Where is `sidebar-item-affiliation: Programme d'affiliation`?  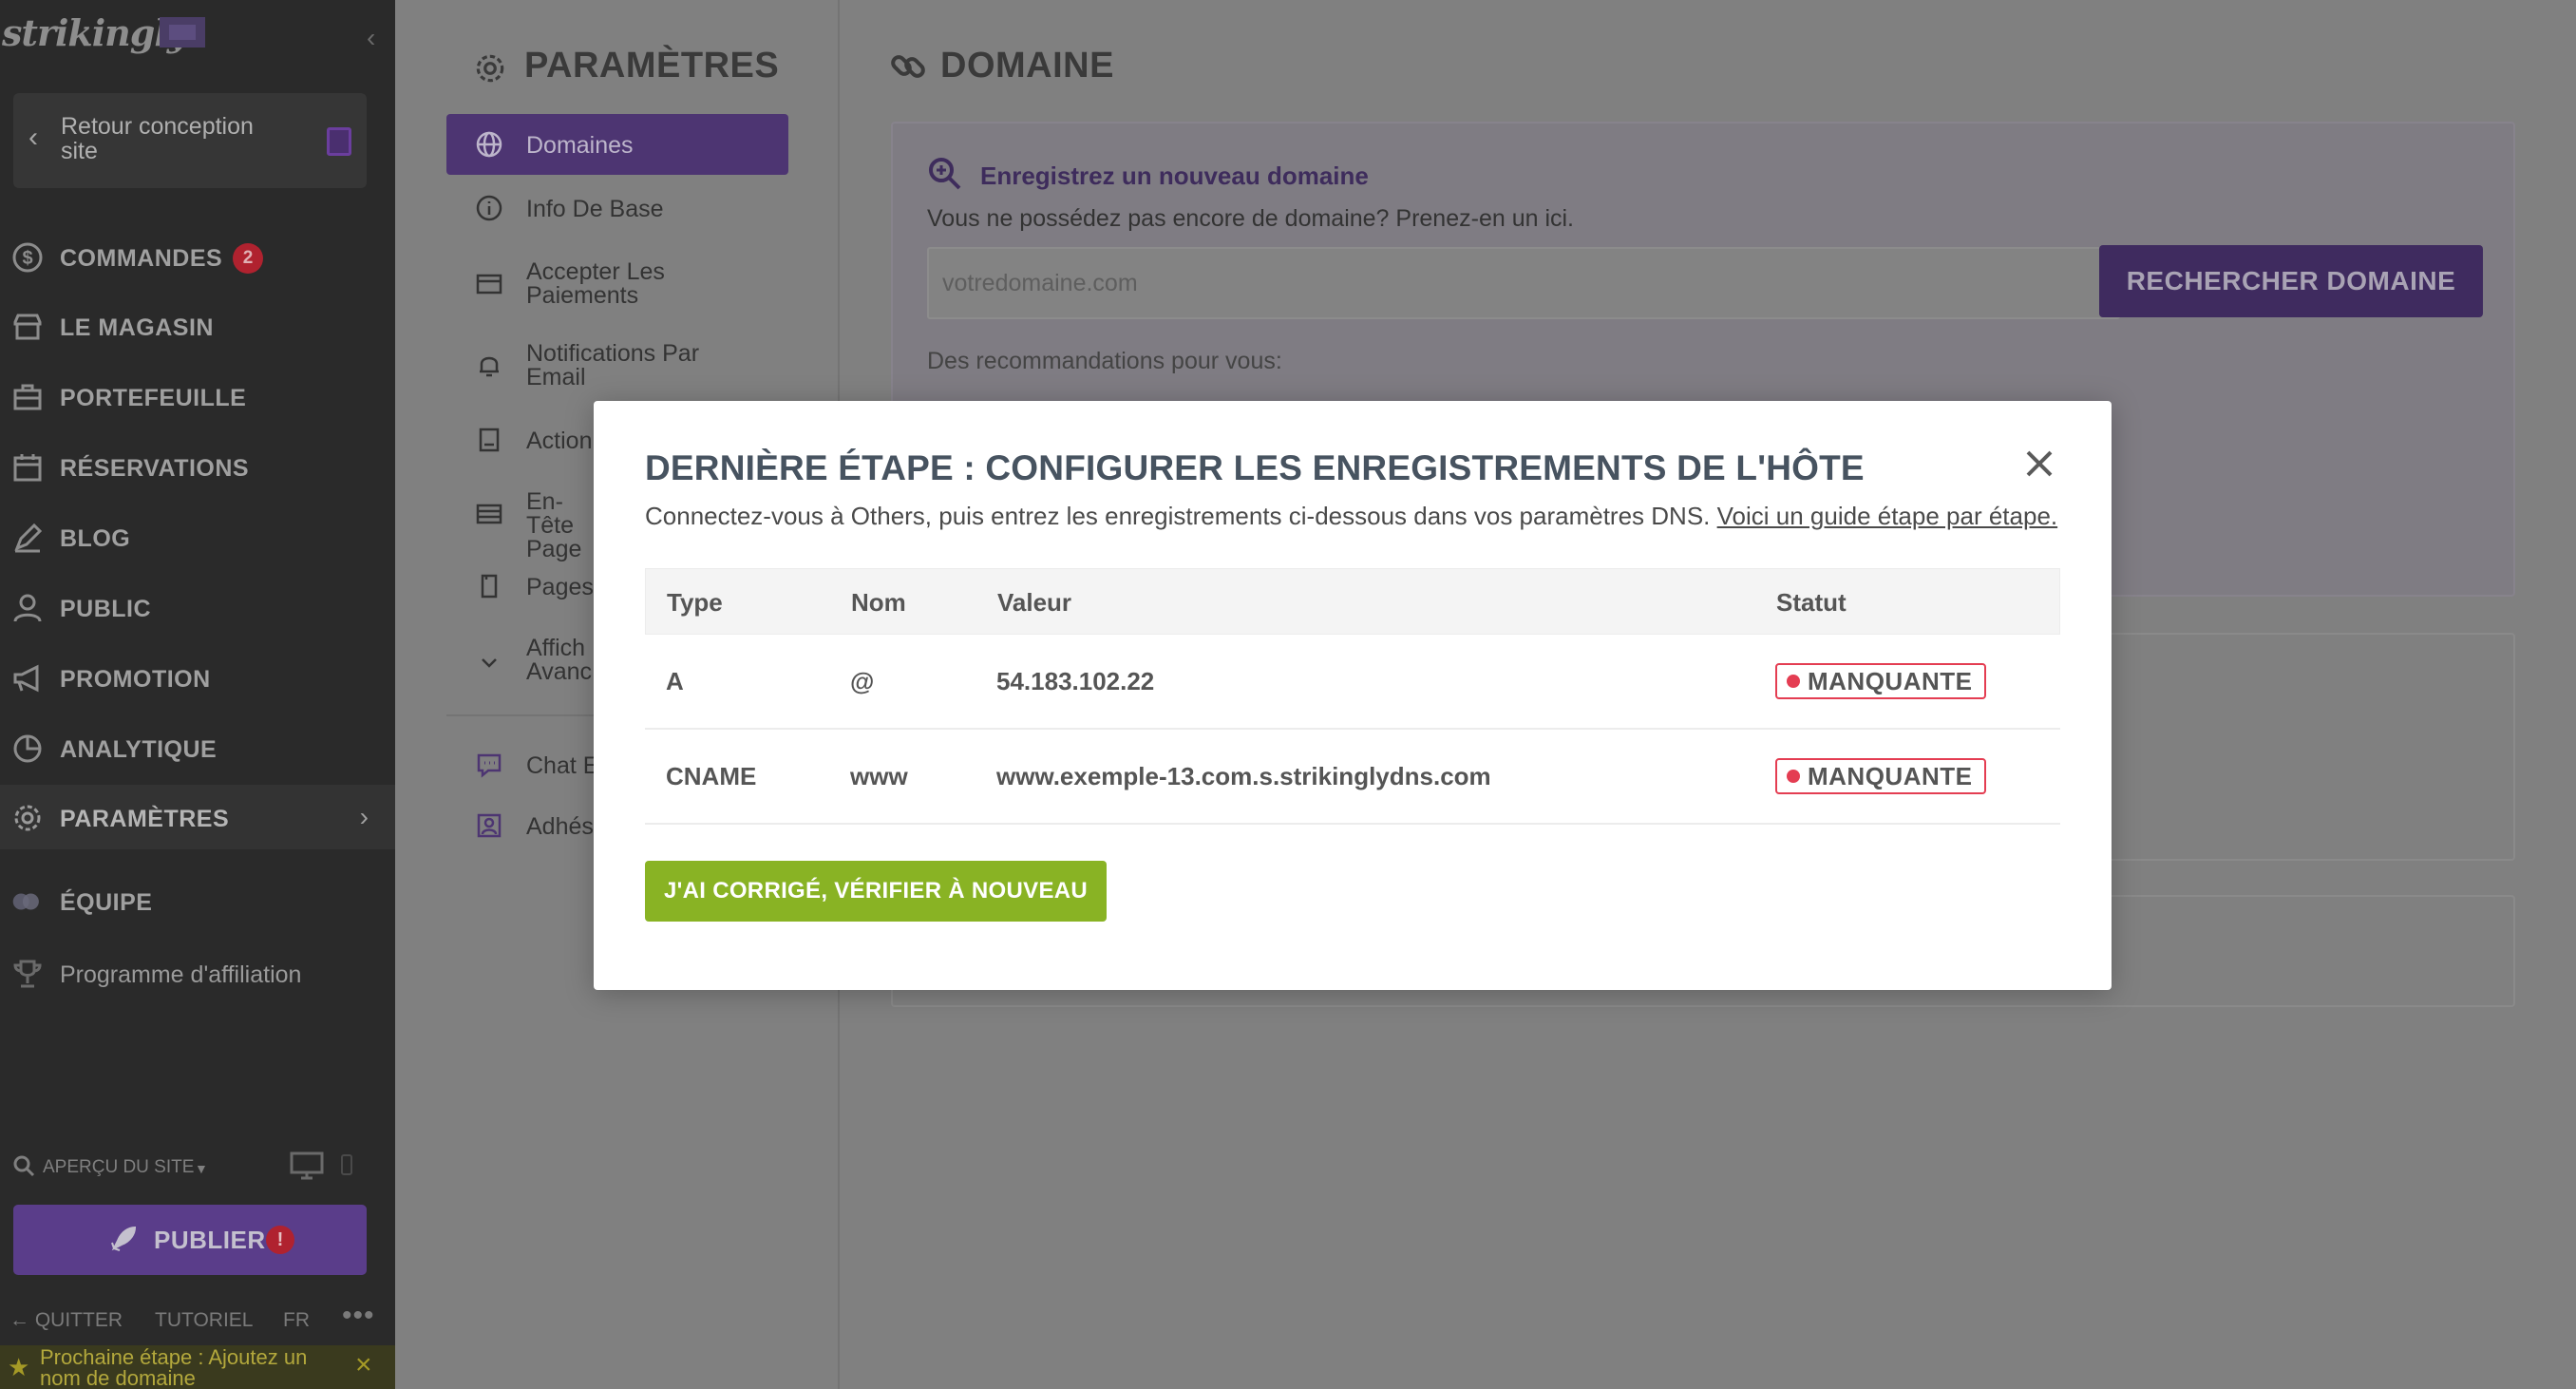
sidebar-item-affiliation: Programme d'affiliation is located at coordinates (197, 973).